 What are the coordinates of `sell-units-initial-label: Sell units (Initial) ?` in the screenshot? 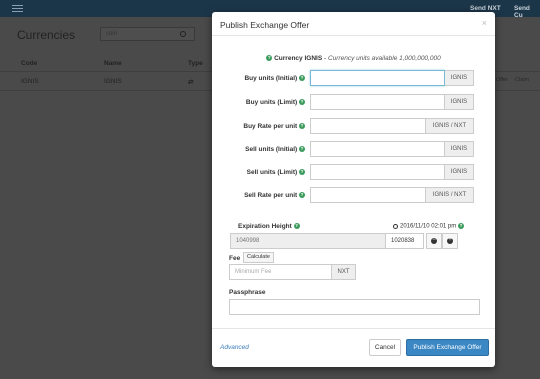 It's located at (275, 149).